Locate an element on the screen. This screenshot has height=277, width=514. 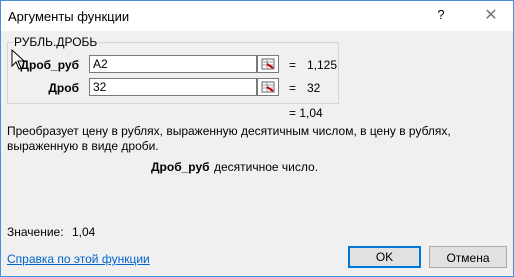
close-button: ✕ is located at coordinates (491, 15).